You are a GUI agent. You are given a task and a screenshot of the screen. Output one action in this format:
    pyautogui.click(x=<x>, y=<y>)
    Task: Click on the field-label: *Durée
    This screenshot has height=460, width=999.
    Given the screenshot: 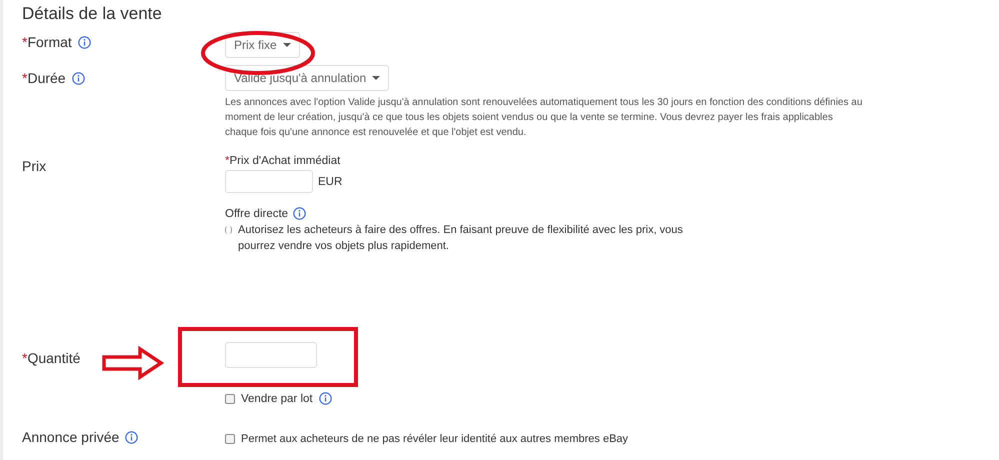 What is the action you would take?
    pyautogui.click(x=44, y=78)
    